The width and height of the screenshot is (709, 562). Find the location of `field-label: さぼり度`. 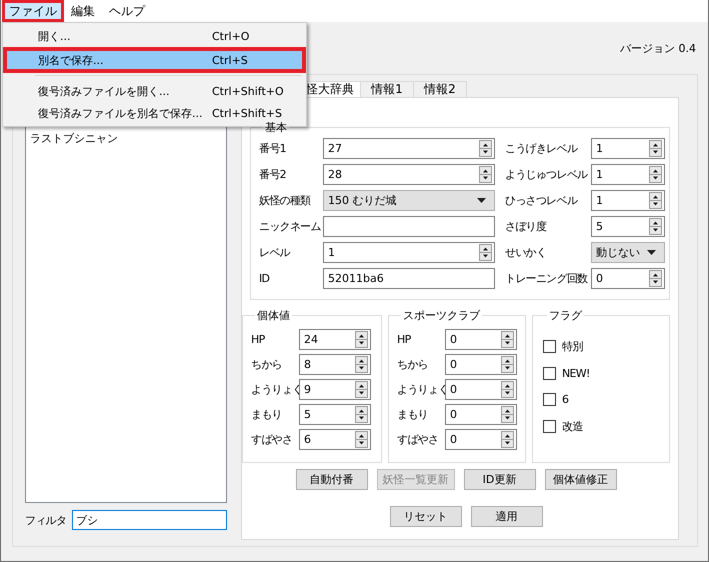

field-label: さぼり度 is located at coordinates (526, 226).